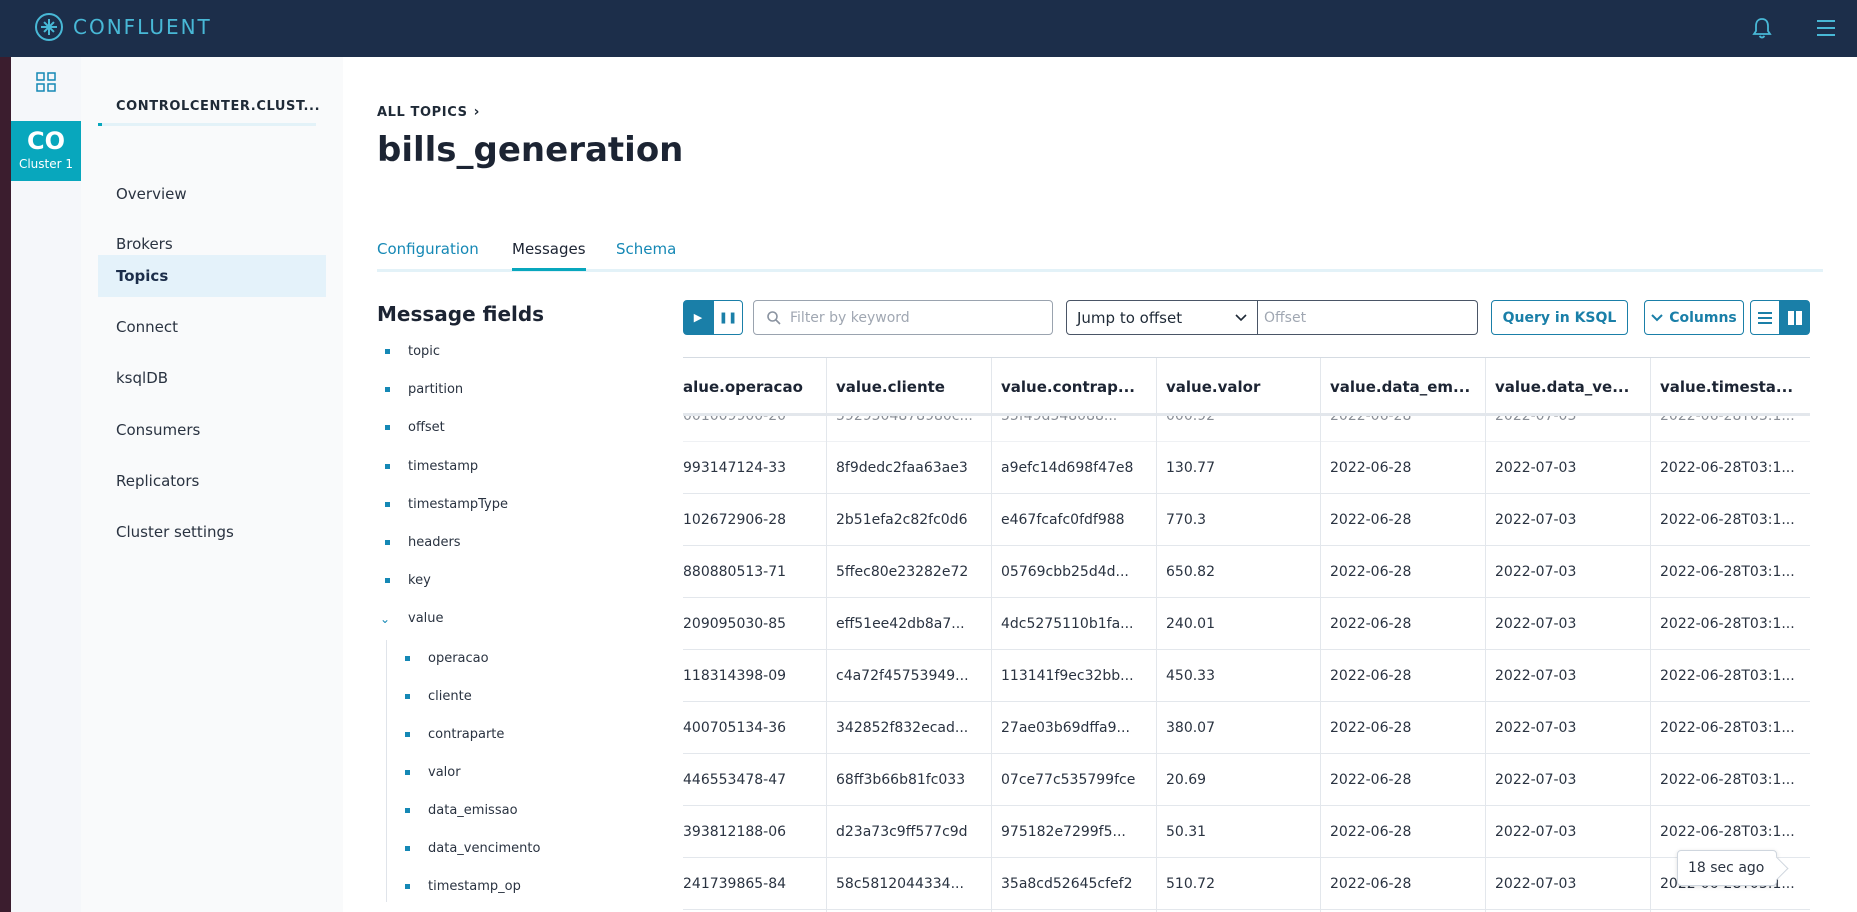  What do you see at coordinates (1238, 780) in the screenshot?
I see `table-cell: 20.69` at bounding box center [1238, 780].